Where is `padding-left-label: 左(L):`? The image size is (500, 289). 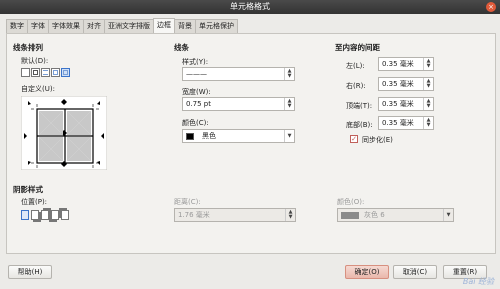
padding-left-label: 左(L): is located at coordinates (355, 66).